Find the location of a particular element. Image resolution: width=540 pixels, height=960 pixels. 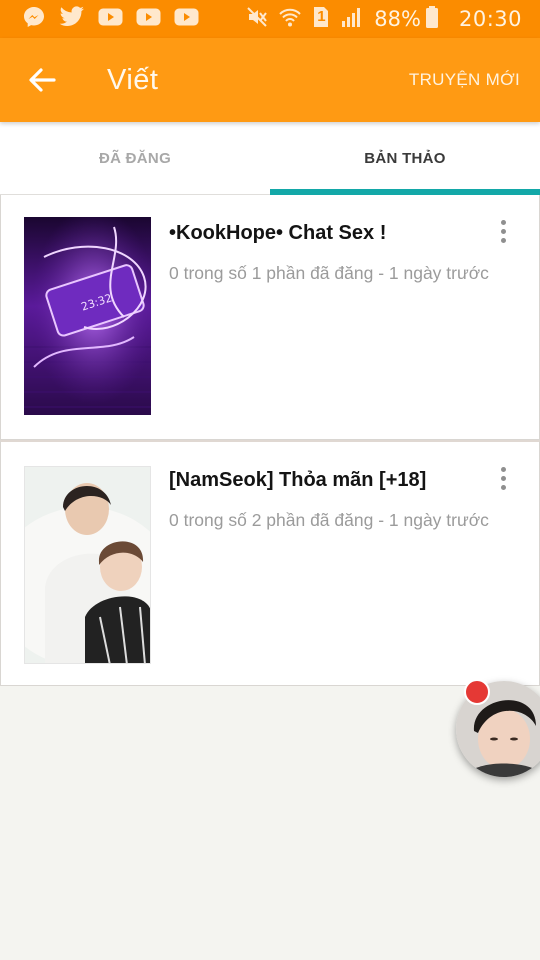

story-title: [NamSeok] Thỏa mãn [+18] is located at coordinates (297, 480).